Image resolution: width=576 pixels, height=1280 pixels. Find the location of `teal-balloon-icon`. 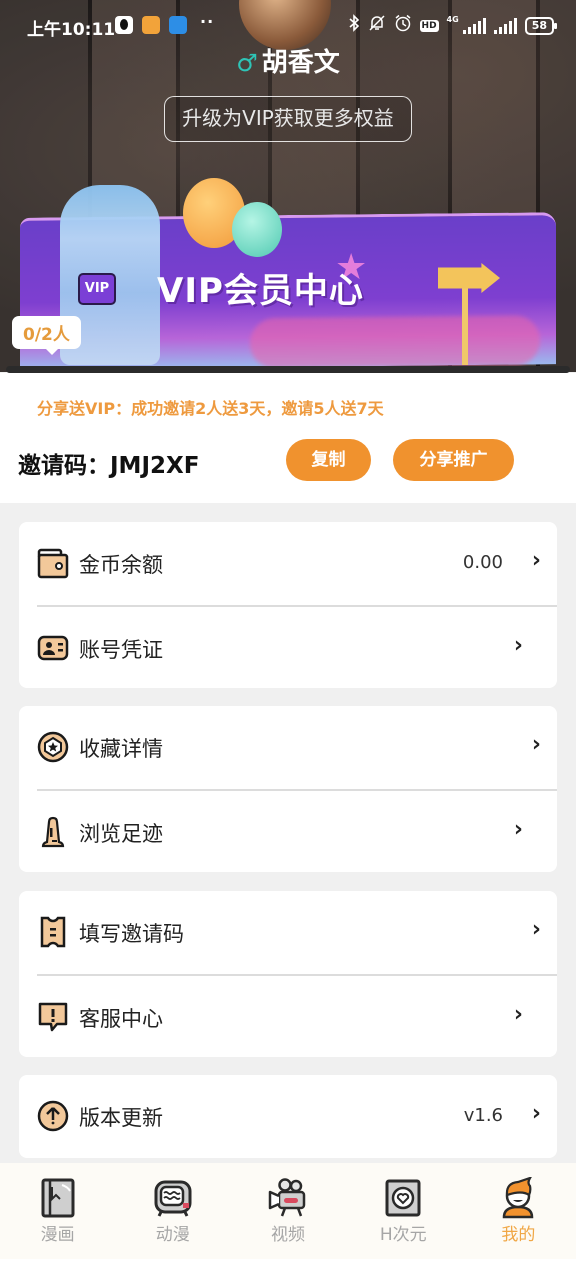

teal-balloon-icon is located at coordinates (257, 229).